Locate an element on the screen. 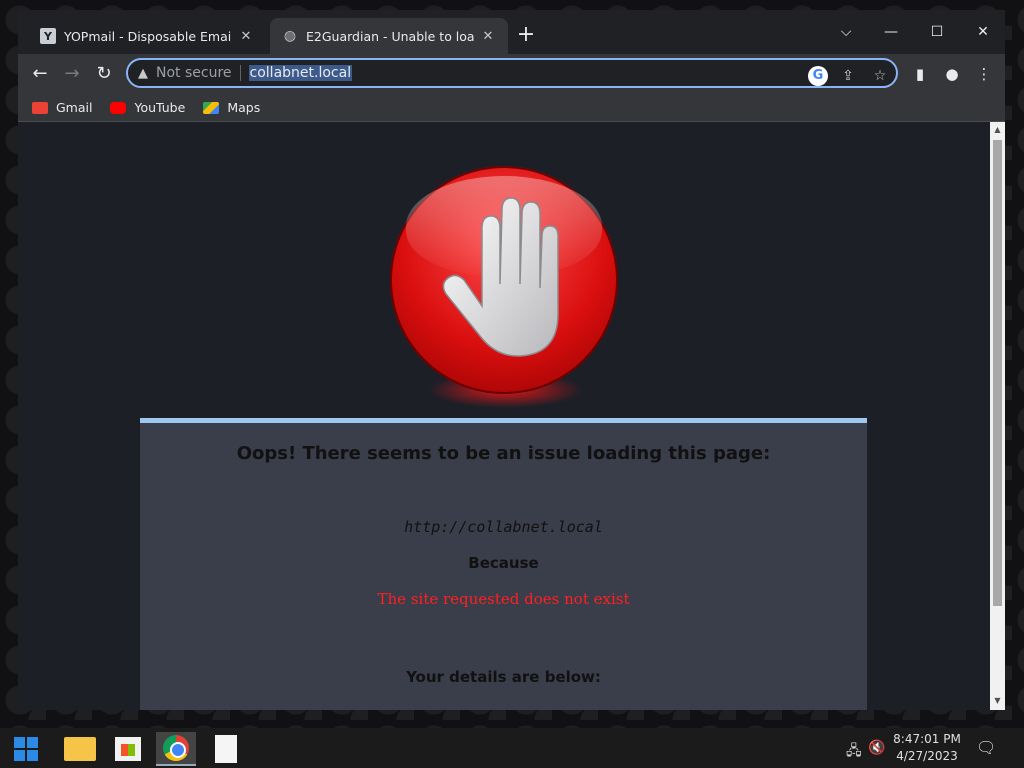 This screenshot has width=1024, height=768. side-panel-icon: ▮ is located at coordinates (920, 74).